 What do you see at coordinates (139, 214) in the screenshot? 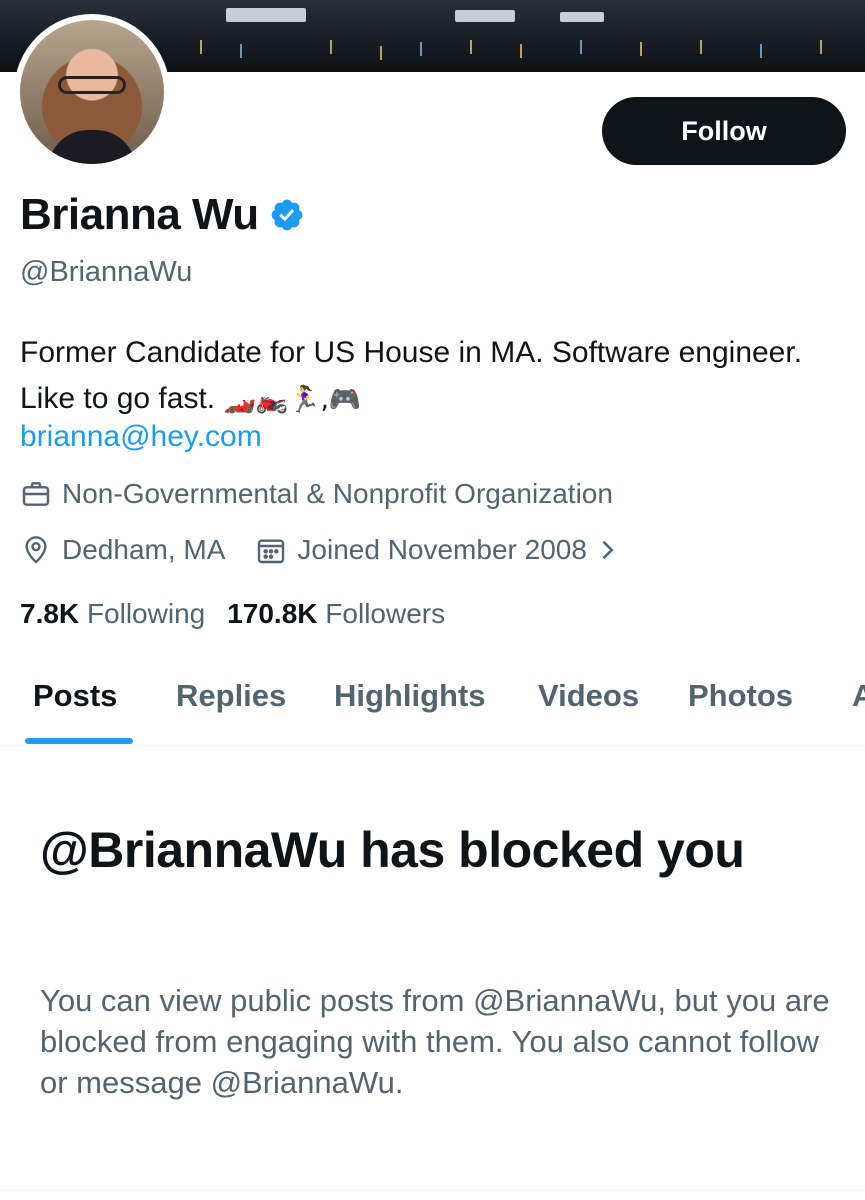
I see `display-name-text: Brianna Wu` at bounding box center [139, 214].